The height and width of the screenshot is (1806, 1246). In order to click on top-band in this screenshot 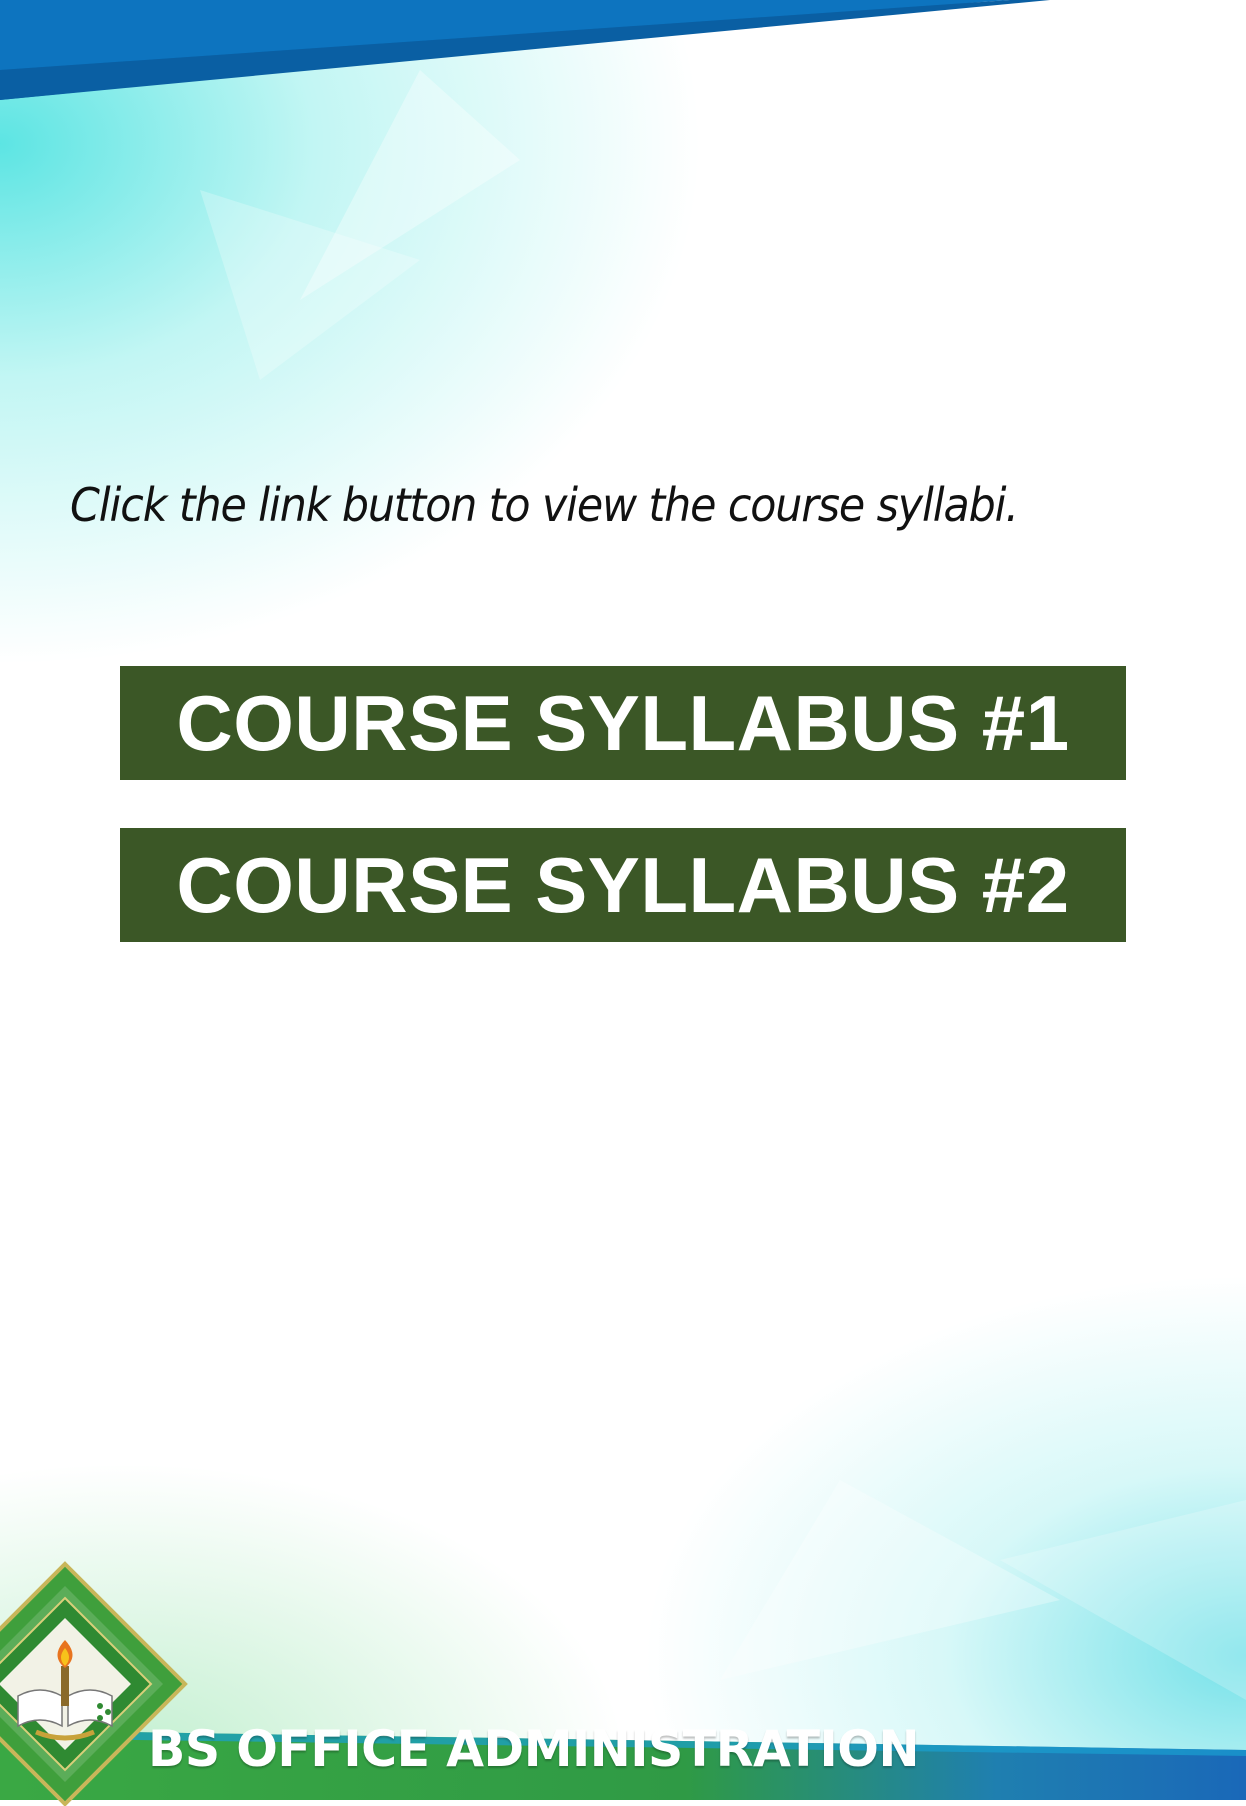, I will do `click(623, 50)`.